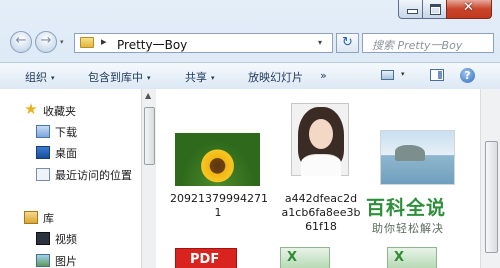 The height and width of the screenshot is (268, 500). What do you see at coordinates (66, 239) in the screenshot?
I see `sidebar-item-videos: 视频` at bounding box center [66, 239].